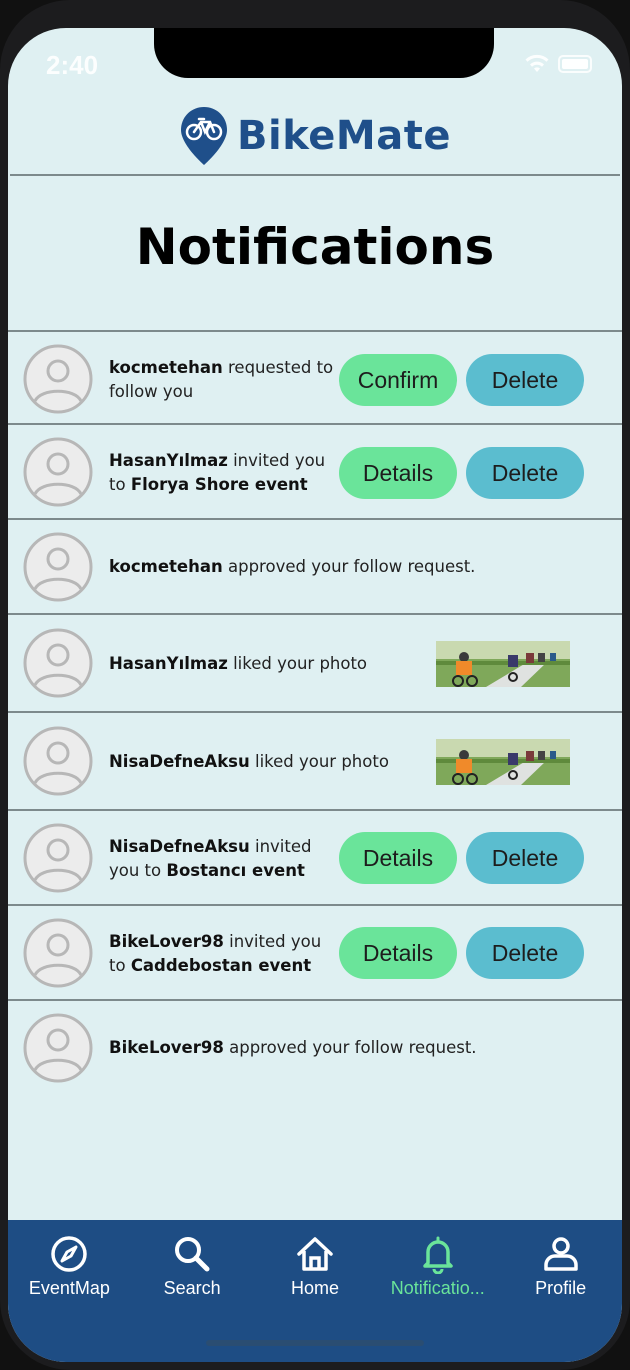 The image size is (630, 1370). I want to click on home-indicator, so click(315, 1343).